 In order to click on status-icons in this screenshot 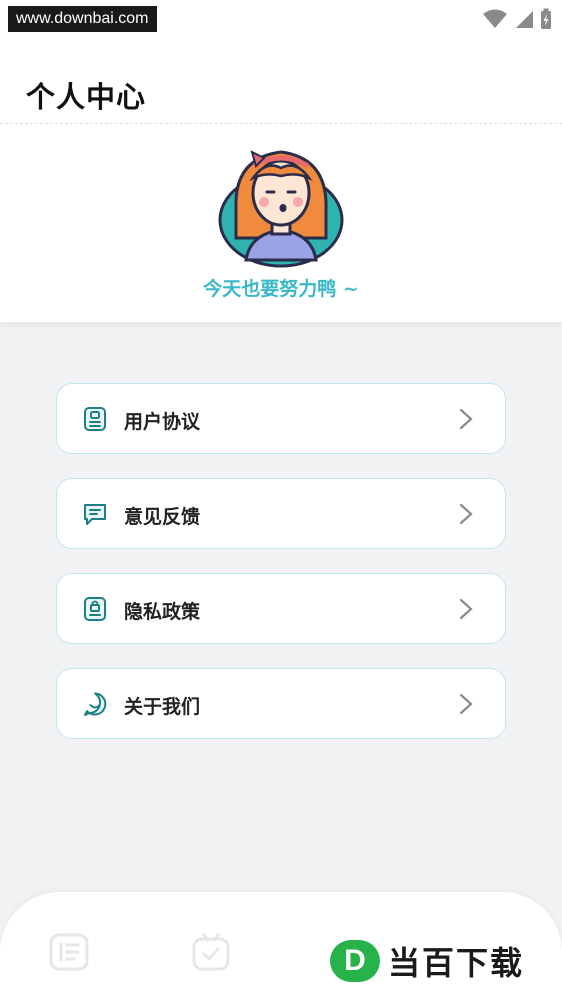, I will do `click(517, 19)`.